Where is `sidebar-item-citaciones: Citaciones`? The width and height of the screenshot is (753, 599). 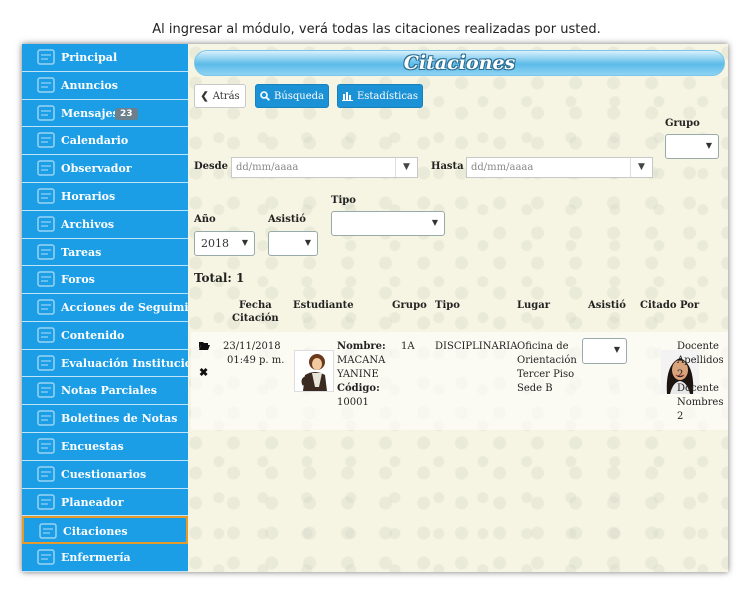 sidebar-item-citaciones: Citaciones is located at coordinates (105, 530).